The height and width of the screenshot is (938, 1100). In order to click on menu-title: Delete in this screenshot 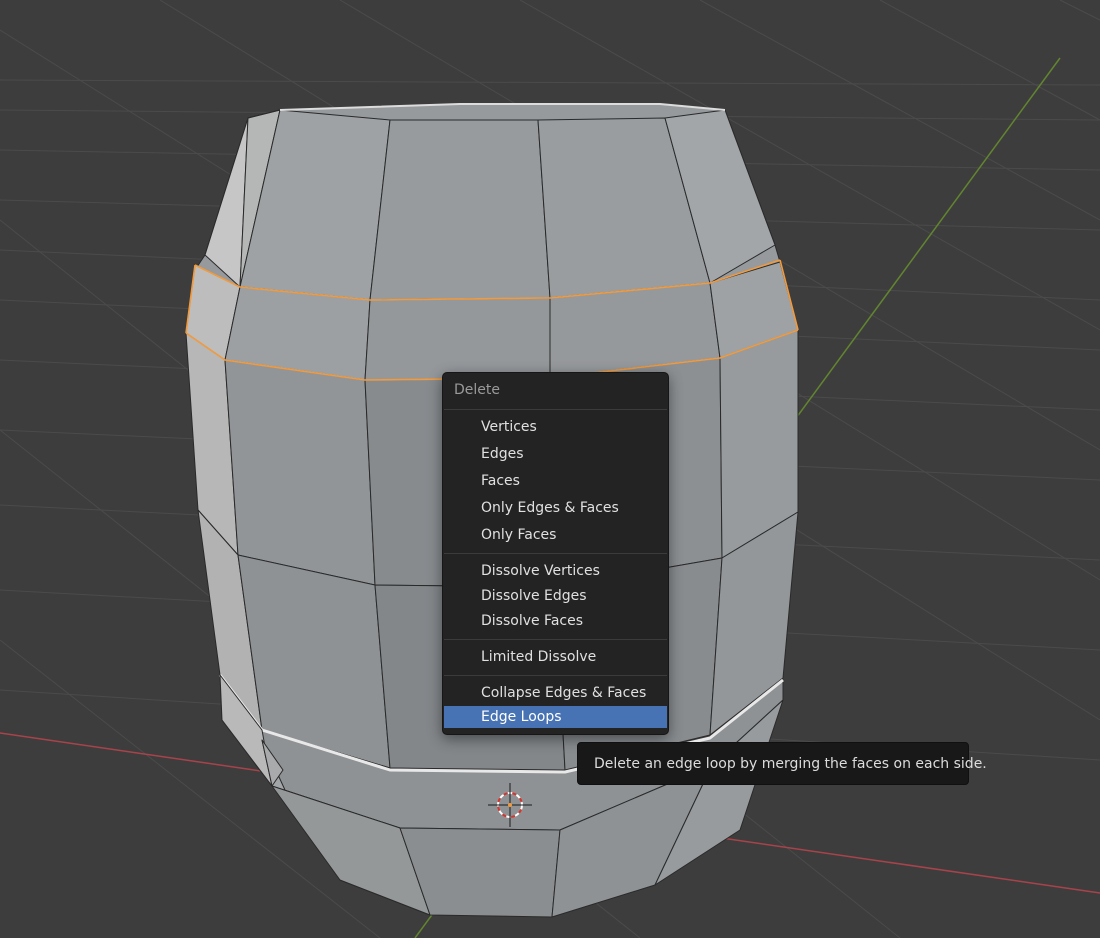, I will do `click(477, 390)`.